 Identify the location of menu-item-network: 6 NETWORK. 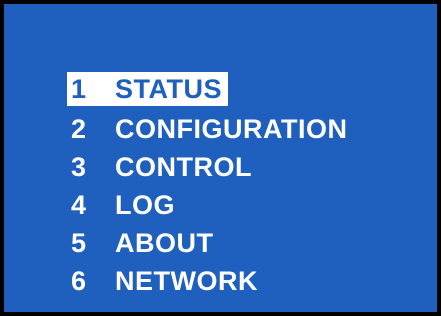
(207, 281).